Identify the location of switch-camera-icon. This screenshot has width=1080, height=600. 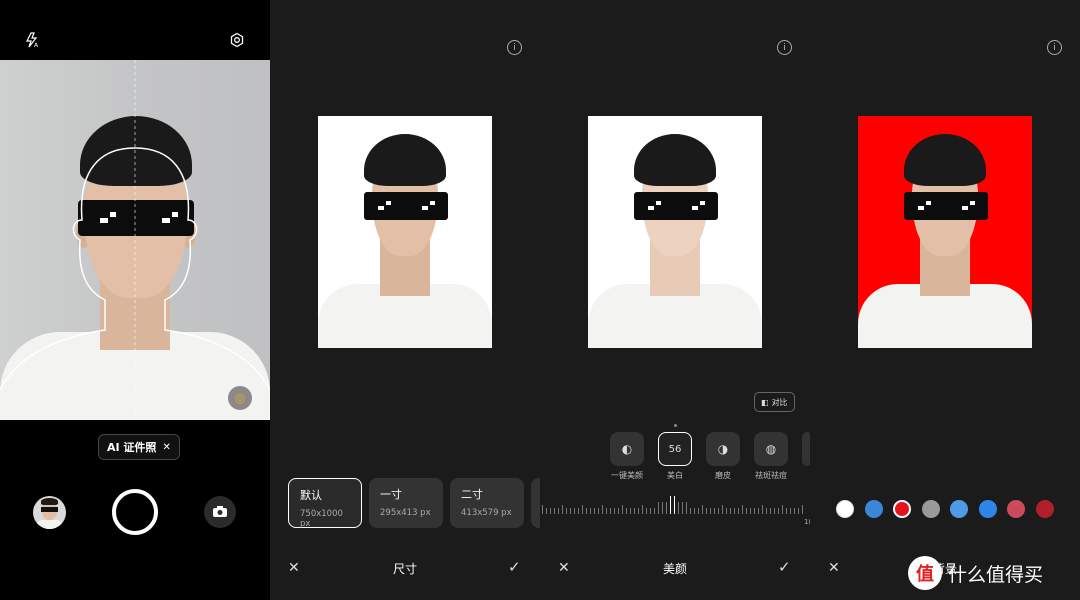
(220, 512).